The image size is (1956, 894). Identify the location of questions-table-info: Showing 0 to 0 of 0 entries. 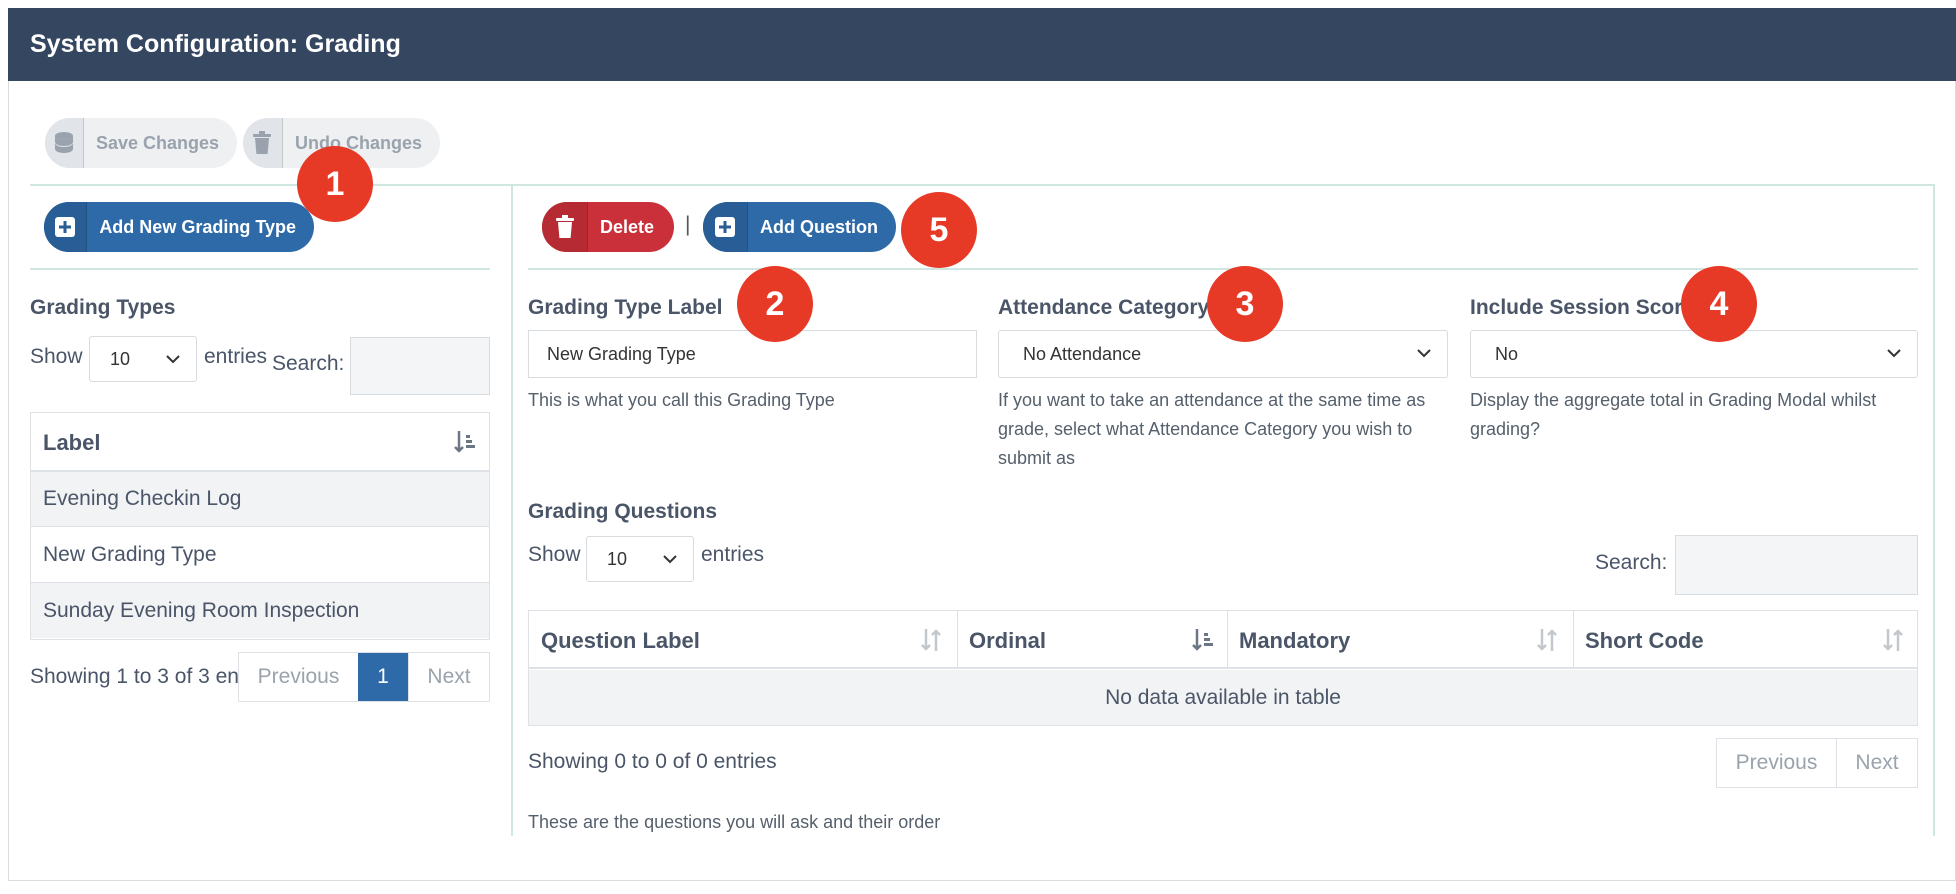
(652, 761).